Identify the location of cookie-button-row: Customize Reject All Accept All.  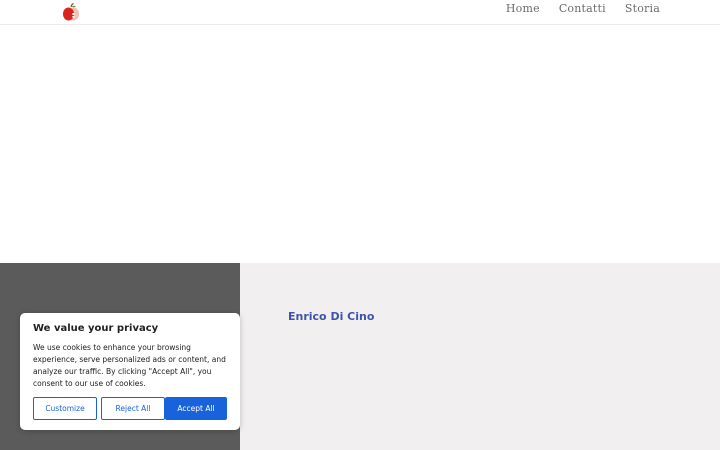
(130, 408).